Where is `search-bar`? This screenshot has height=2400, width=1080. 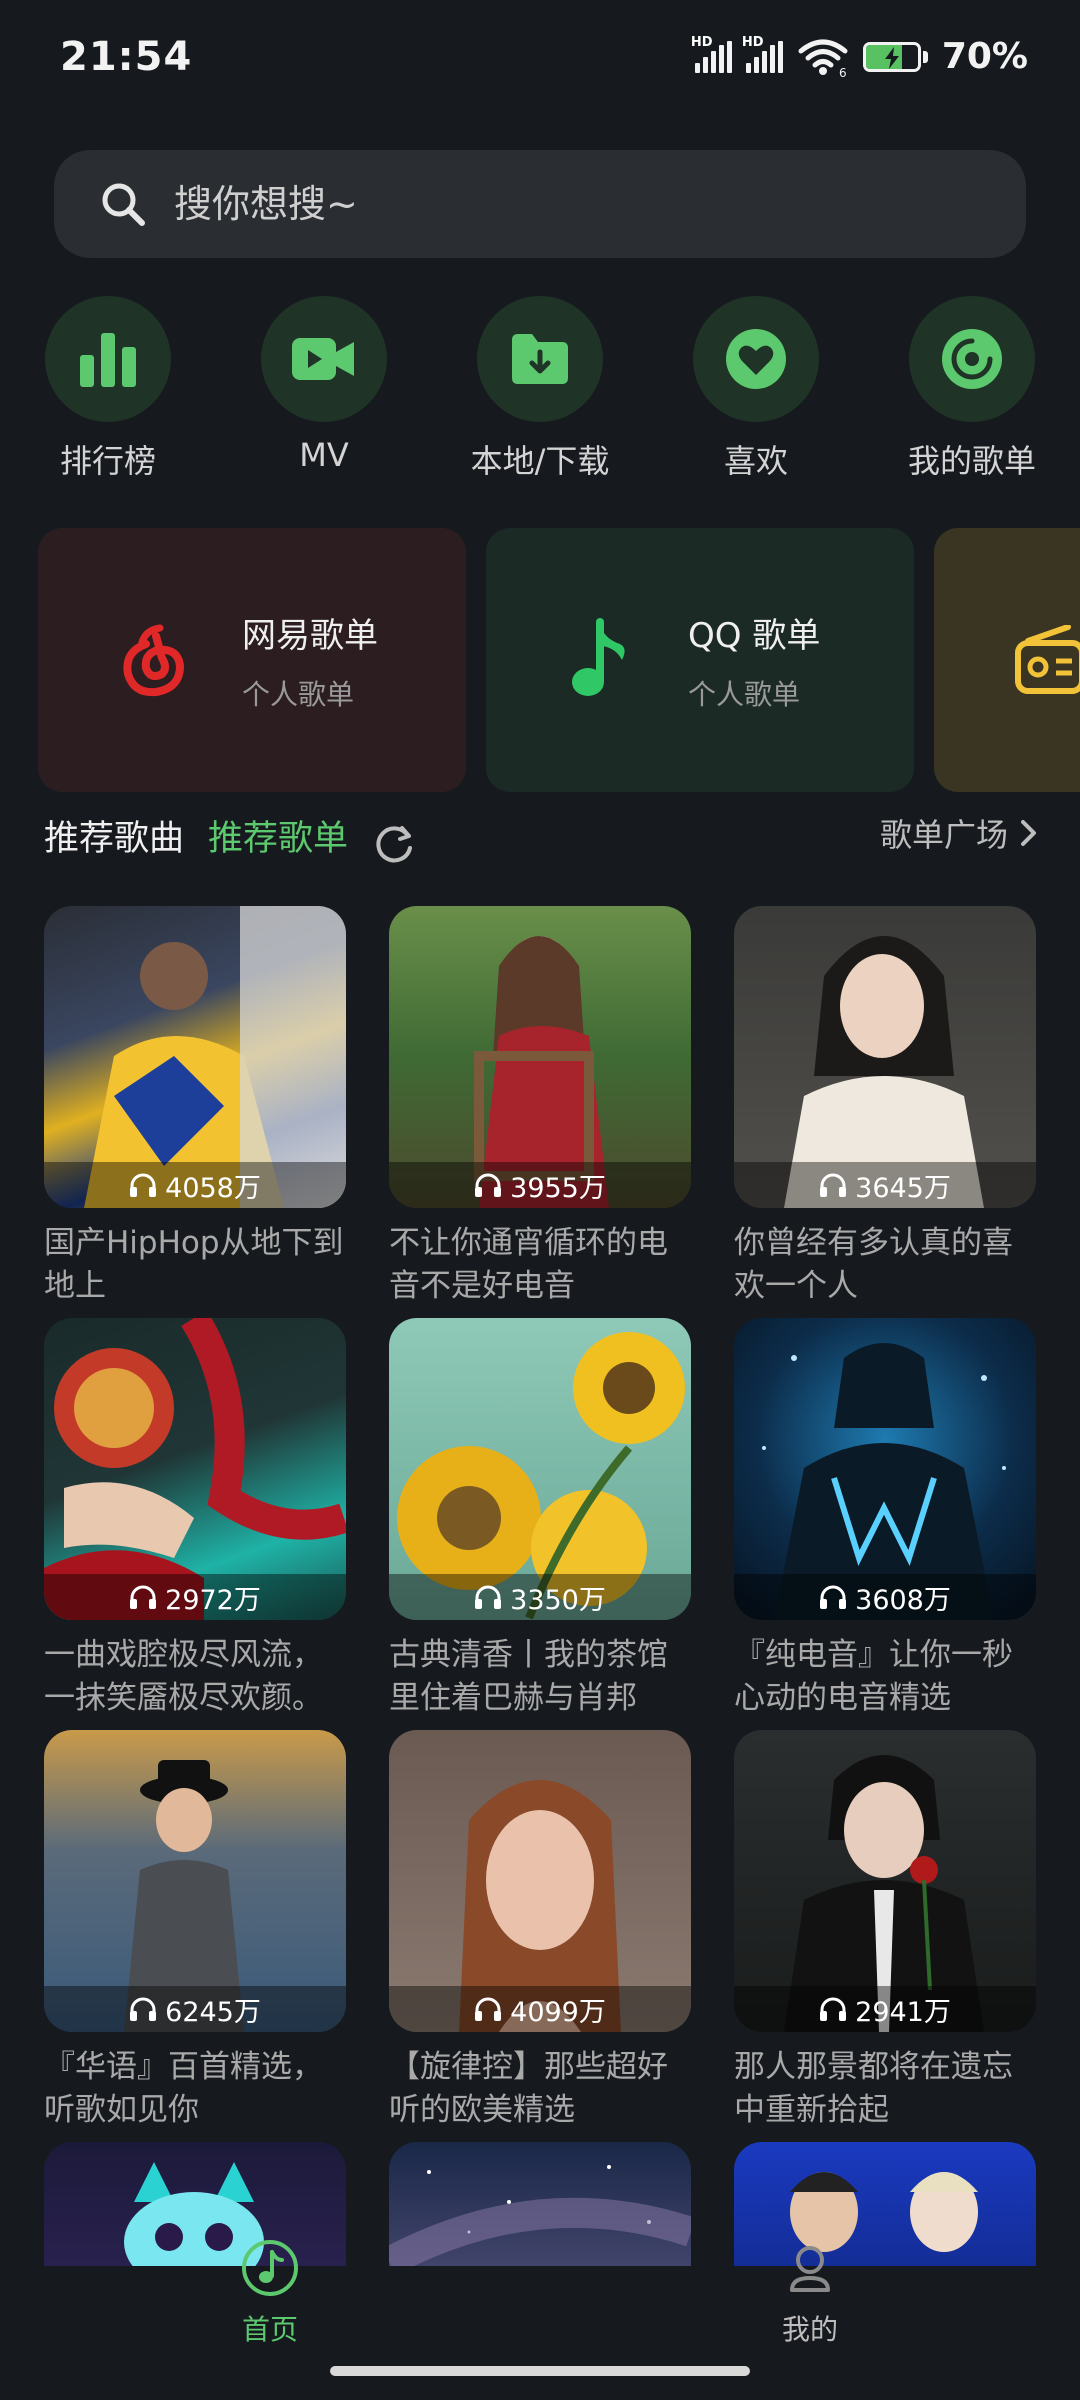 search-bar is located at coordinates (540, 204).